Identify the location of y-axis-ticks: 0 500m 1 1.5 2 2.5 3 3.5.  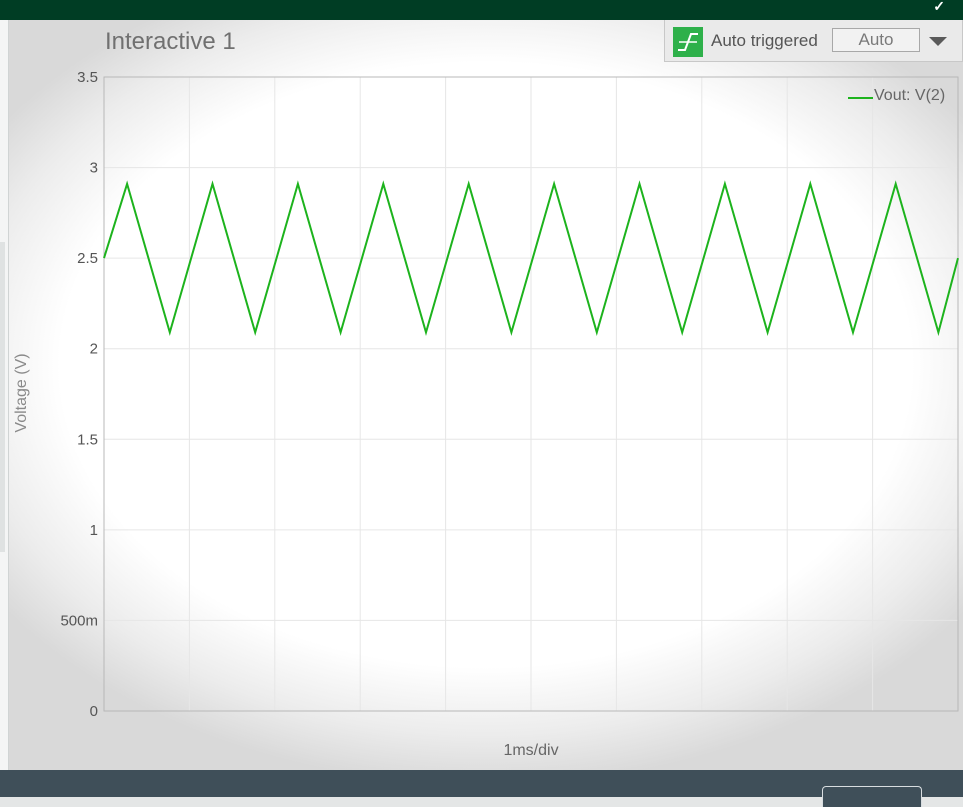
(79, 394).